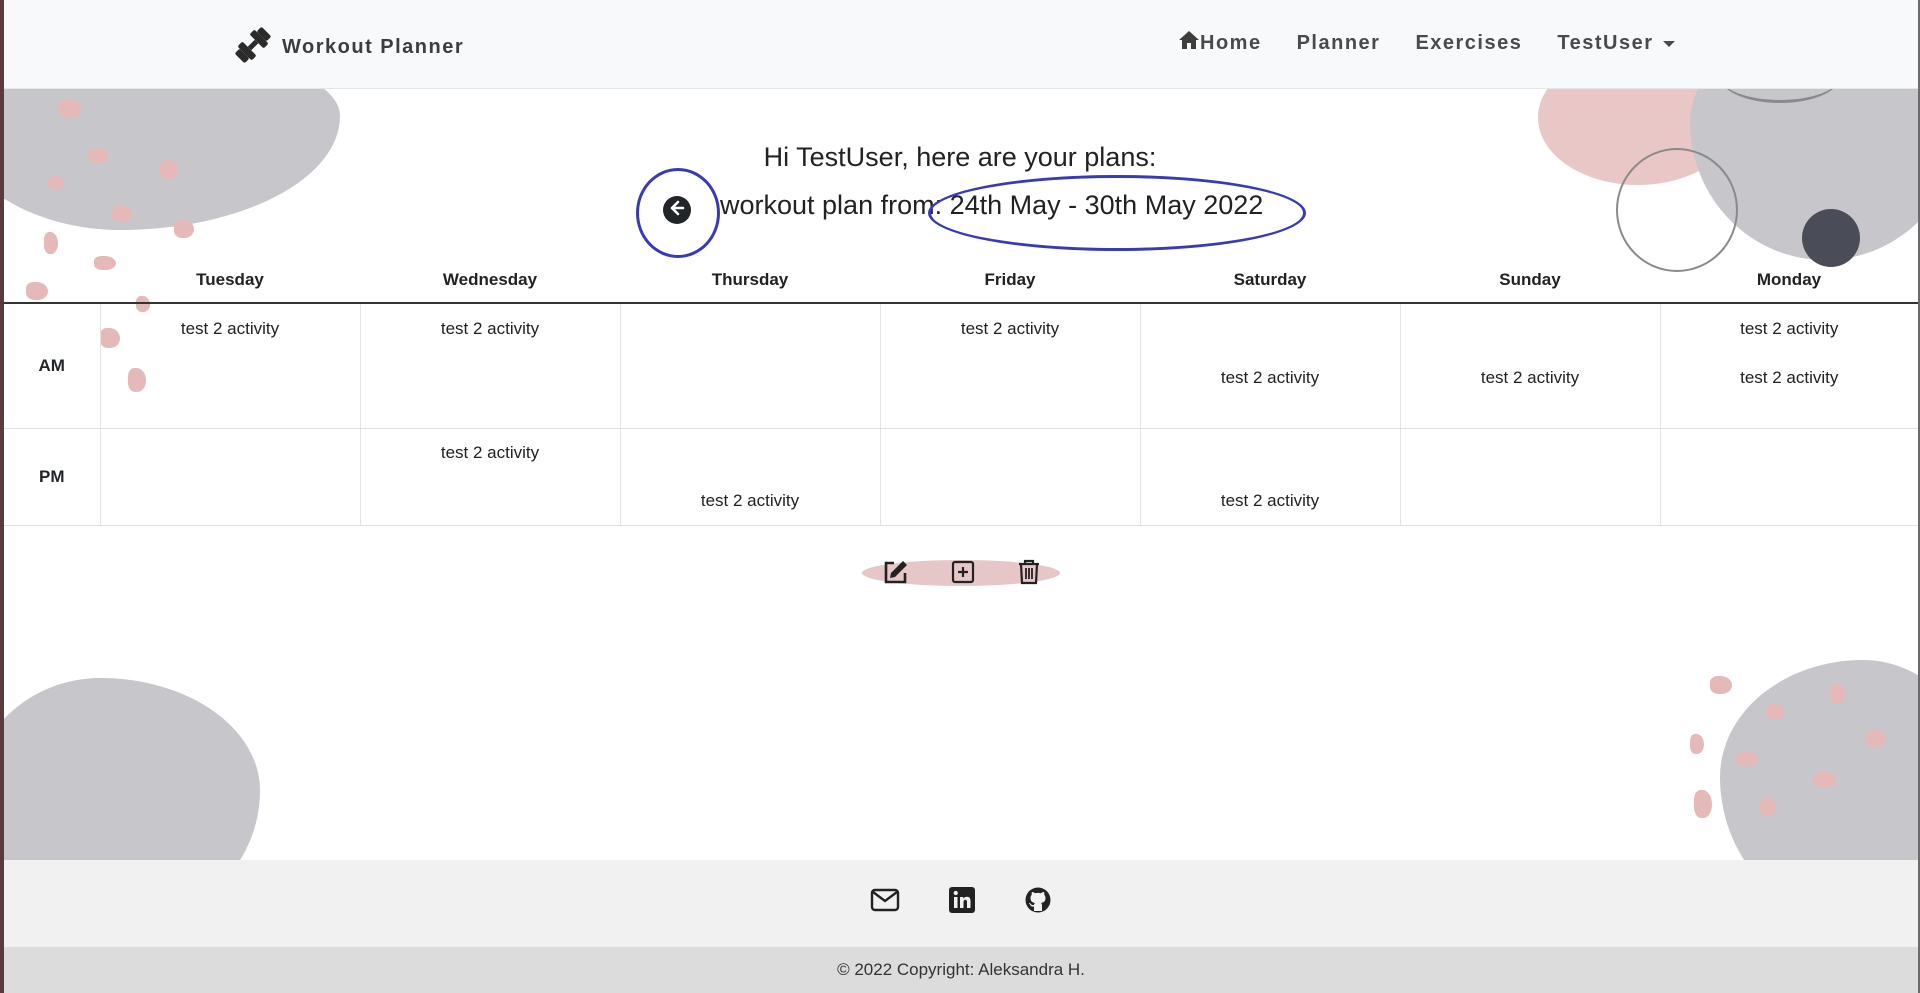 This screenshot has height=993, width=1920. What do you see at coordinates (230, 281) in the screenshot?
I see `header-day: Tuesday` at bounding box center [230, 281].